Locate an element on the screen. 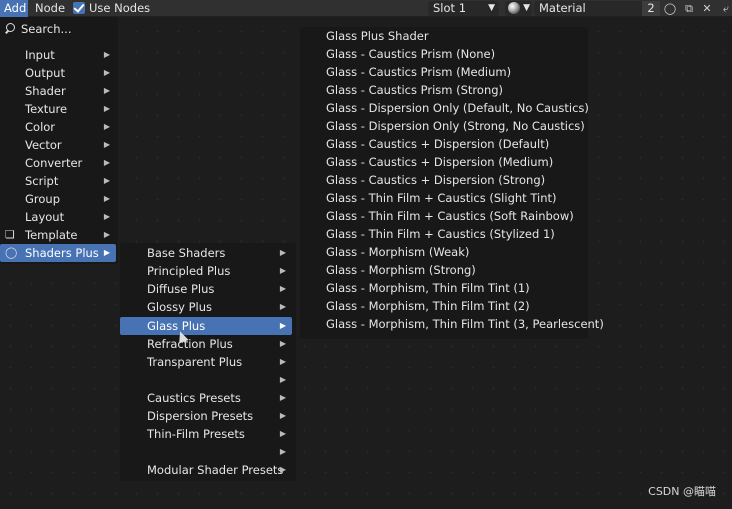 This screenshot has width=732, height=509. menu-item-texture: Texture ▶ is located at coordinates (58, 109).